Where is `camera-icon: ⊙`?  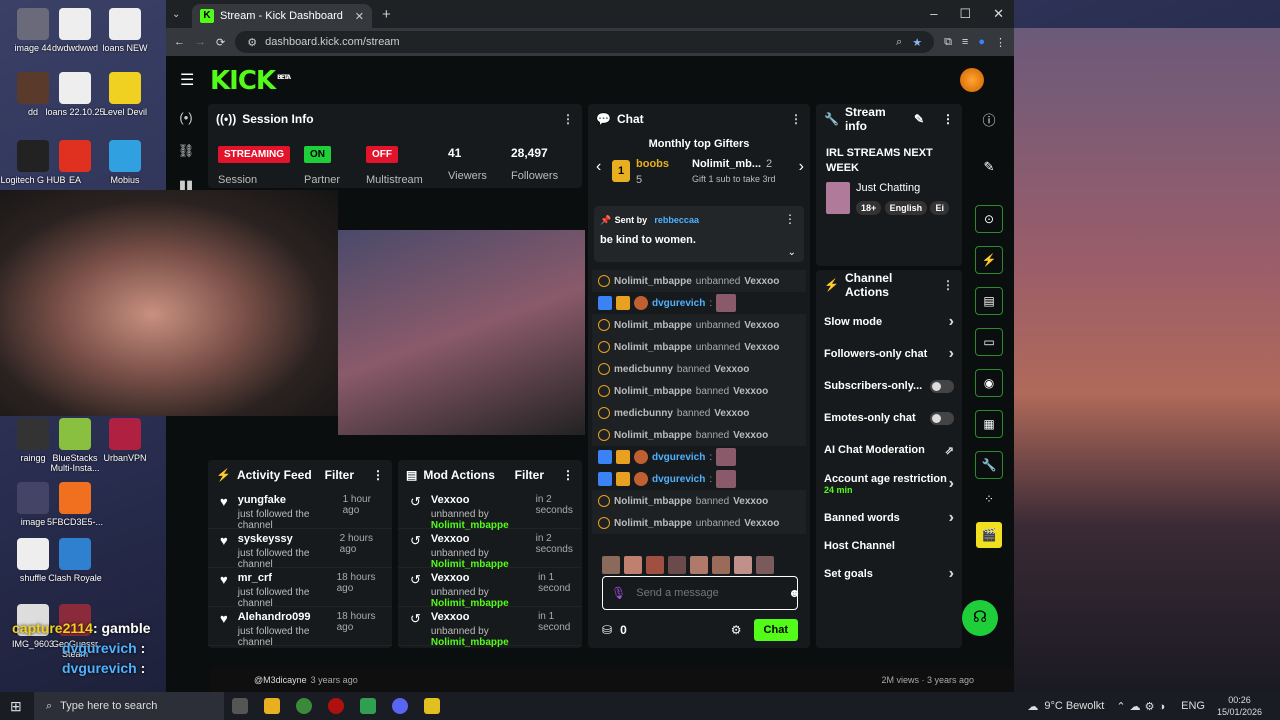
camera-icon: ⊙ is located at coordinates (989, 219).